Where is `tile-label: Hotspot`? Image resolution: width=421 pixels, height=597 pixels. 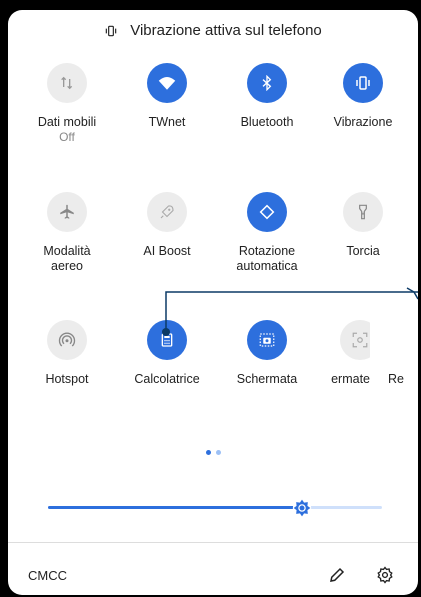
tile-label: Hotspot is located at coordinates (67, 379).